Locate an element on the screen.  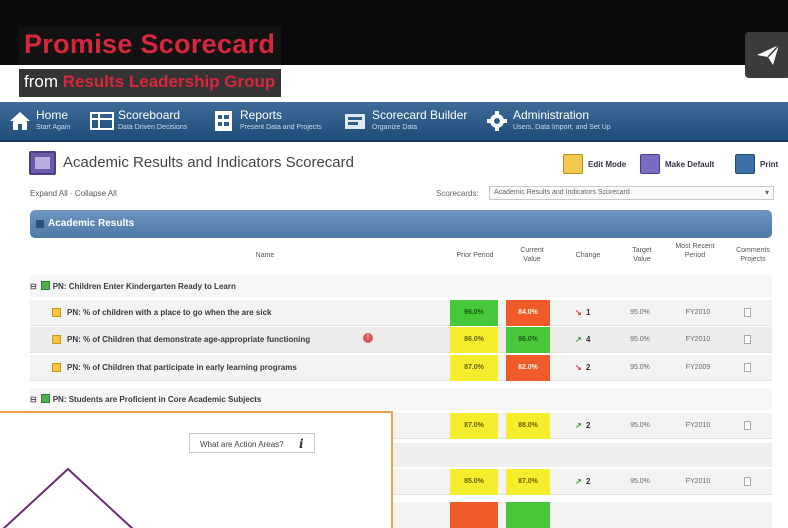
prior-value: 85.0% is located at coordinates (474, 482).